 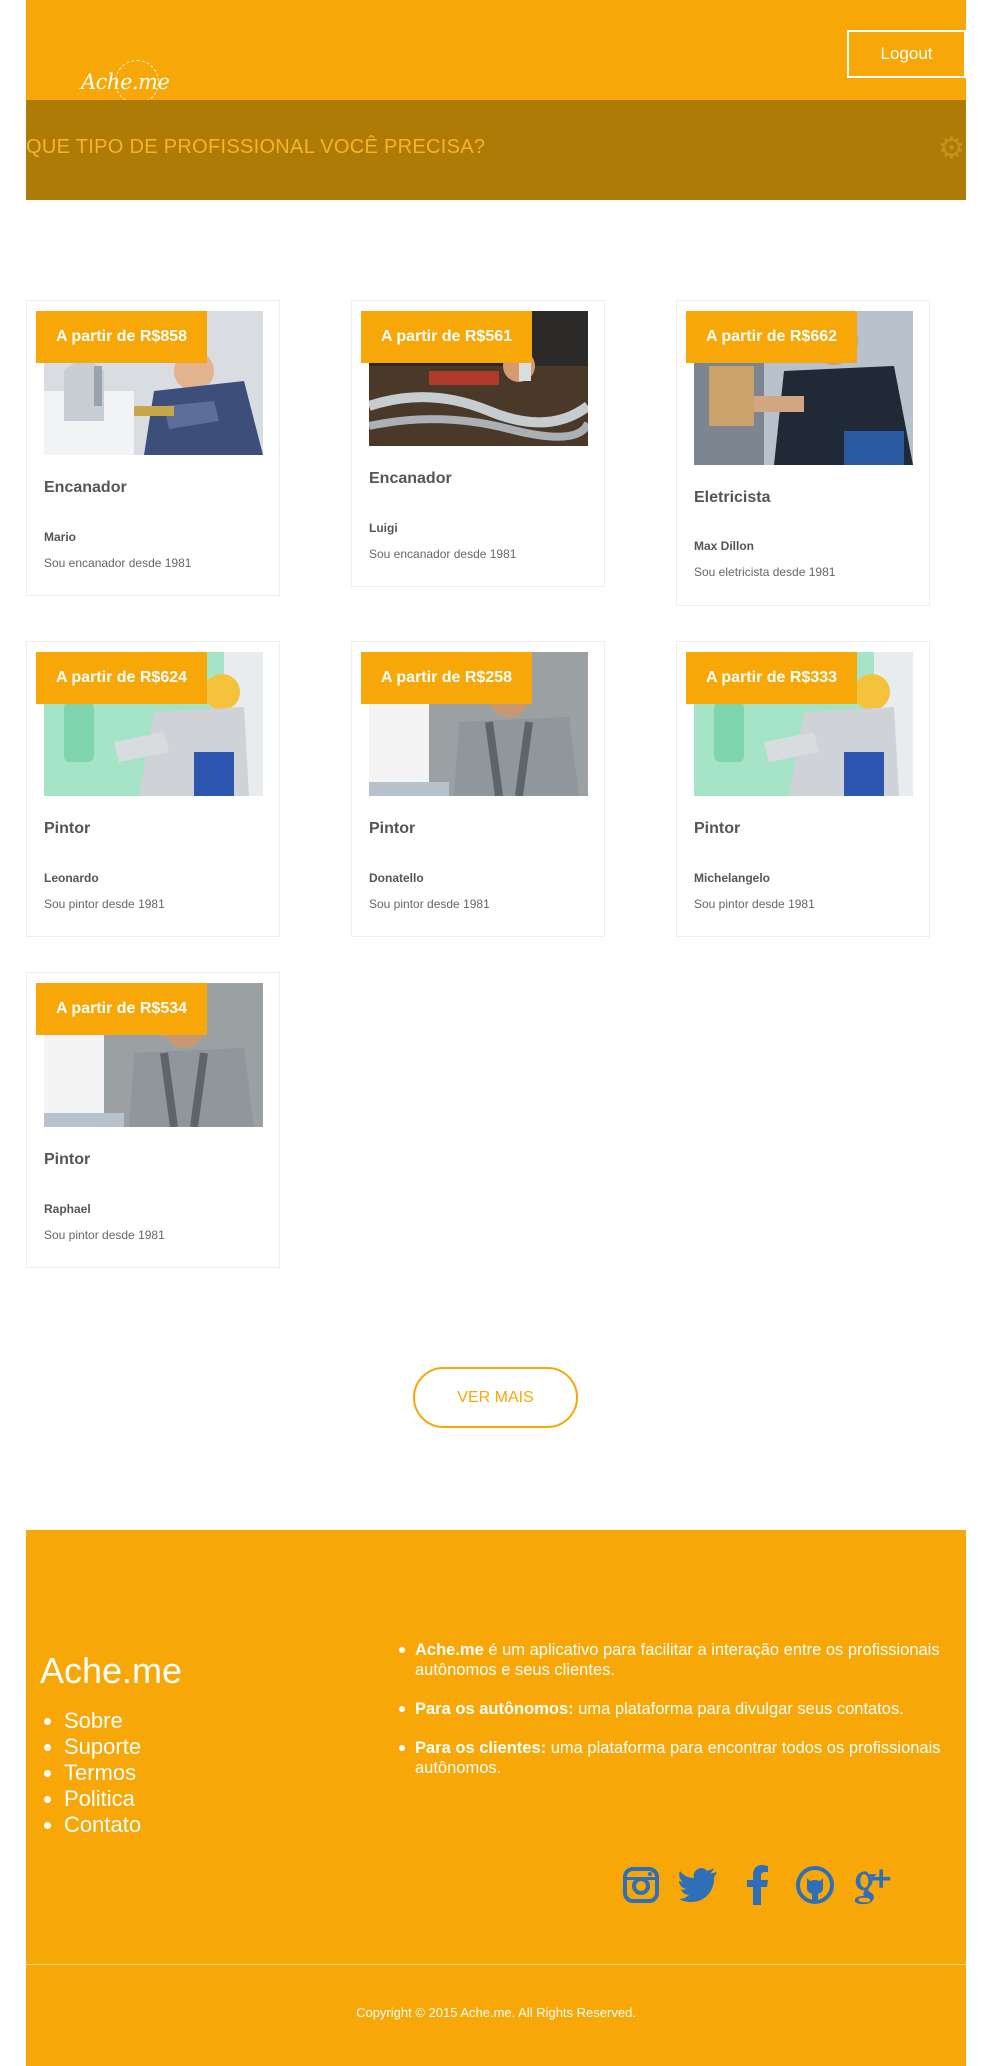 I want to click on about-item-bold: Para os autônomos:, so click(x=494, y=1709).